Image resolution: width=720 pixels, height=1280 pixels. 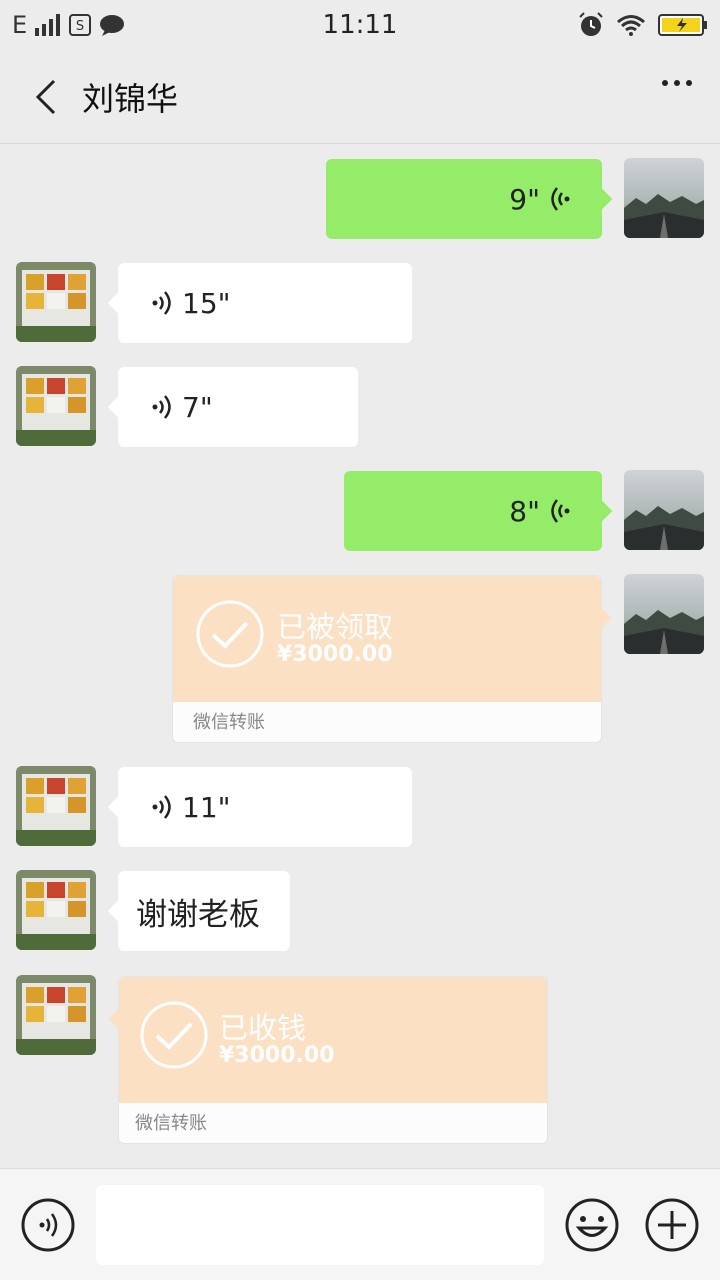 What do you see at coordinates (232, 407) in the screenshot?
I see `voice-message-bubble: 7"` at bounding box center [232, 407].